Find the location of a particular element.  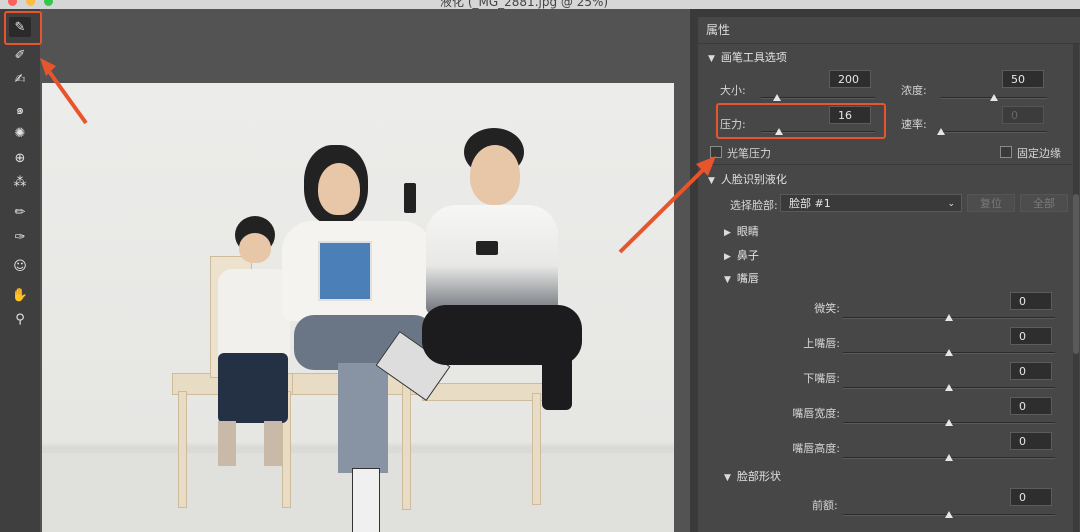

window-title: 液化 (_MG_2881.jpg @ 25%) is located at coordinates (524, 4).